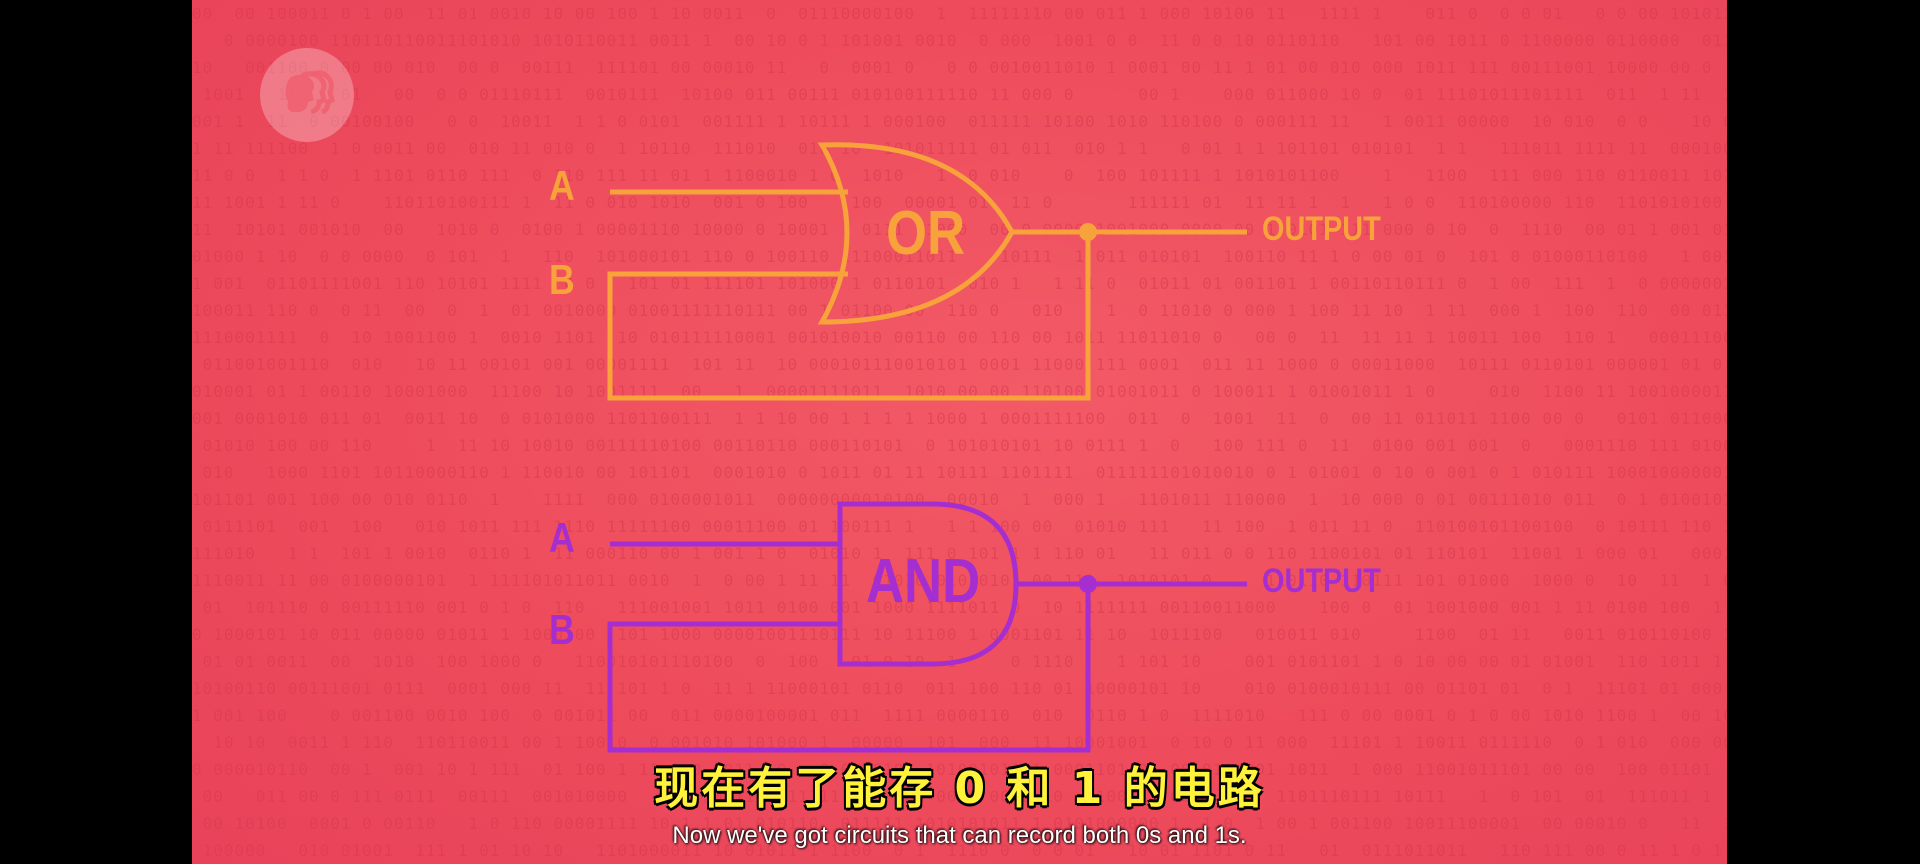 This screenshot has height=864, width=1920. Describe the element at coordinates (1088, 232) in the screenshot. I see `or-junction-dot` at that location.